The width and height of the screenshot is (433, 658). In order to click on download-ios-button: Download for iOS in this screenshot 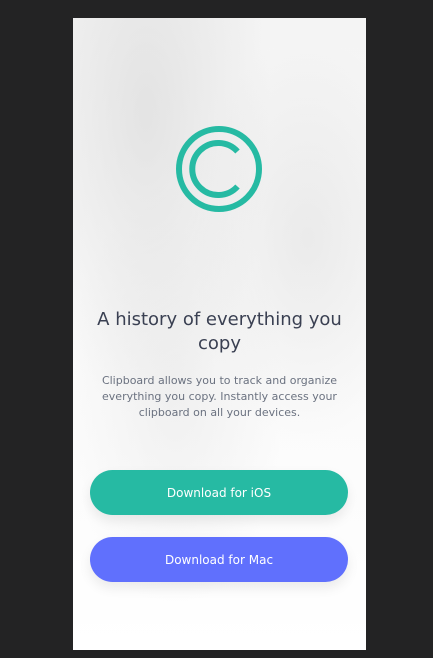, I will do `click(219, 492)`.